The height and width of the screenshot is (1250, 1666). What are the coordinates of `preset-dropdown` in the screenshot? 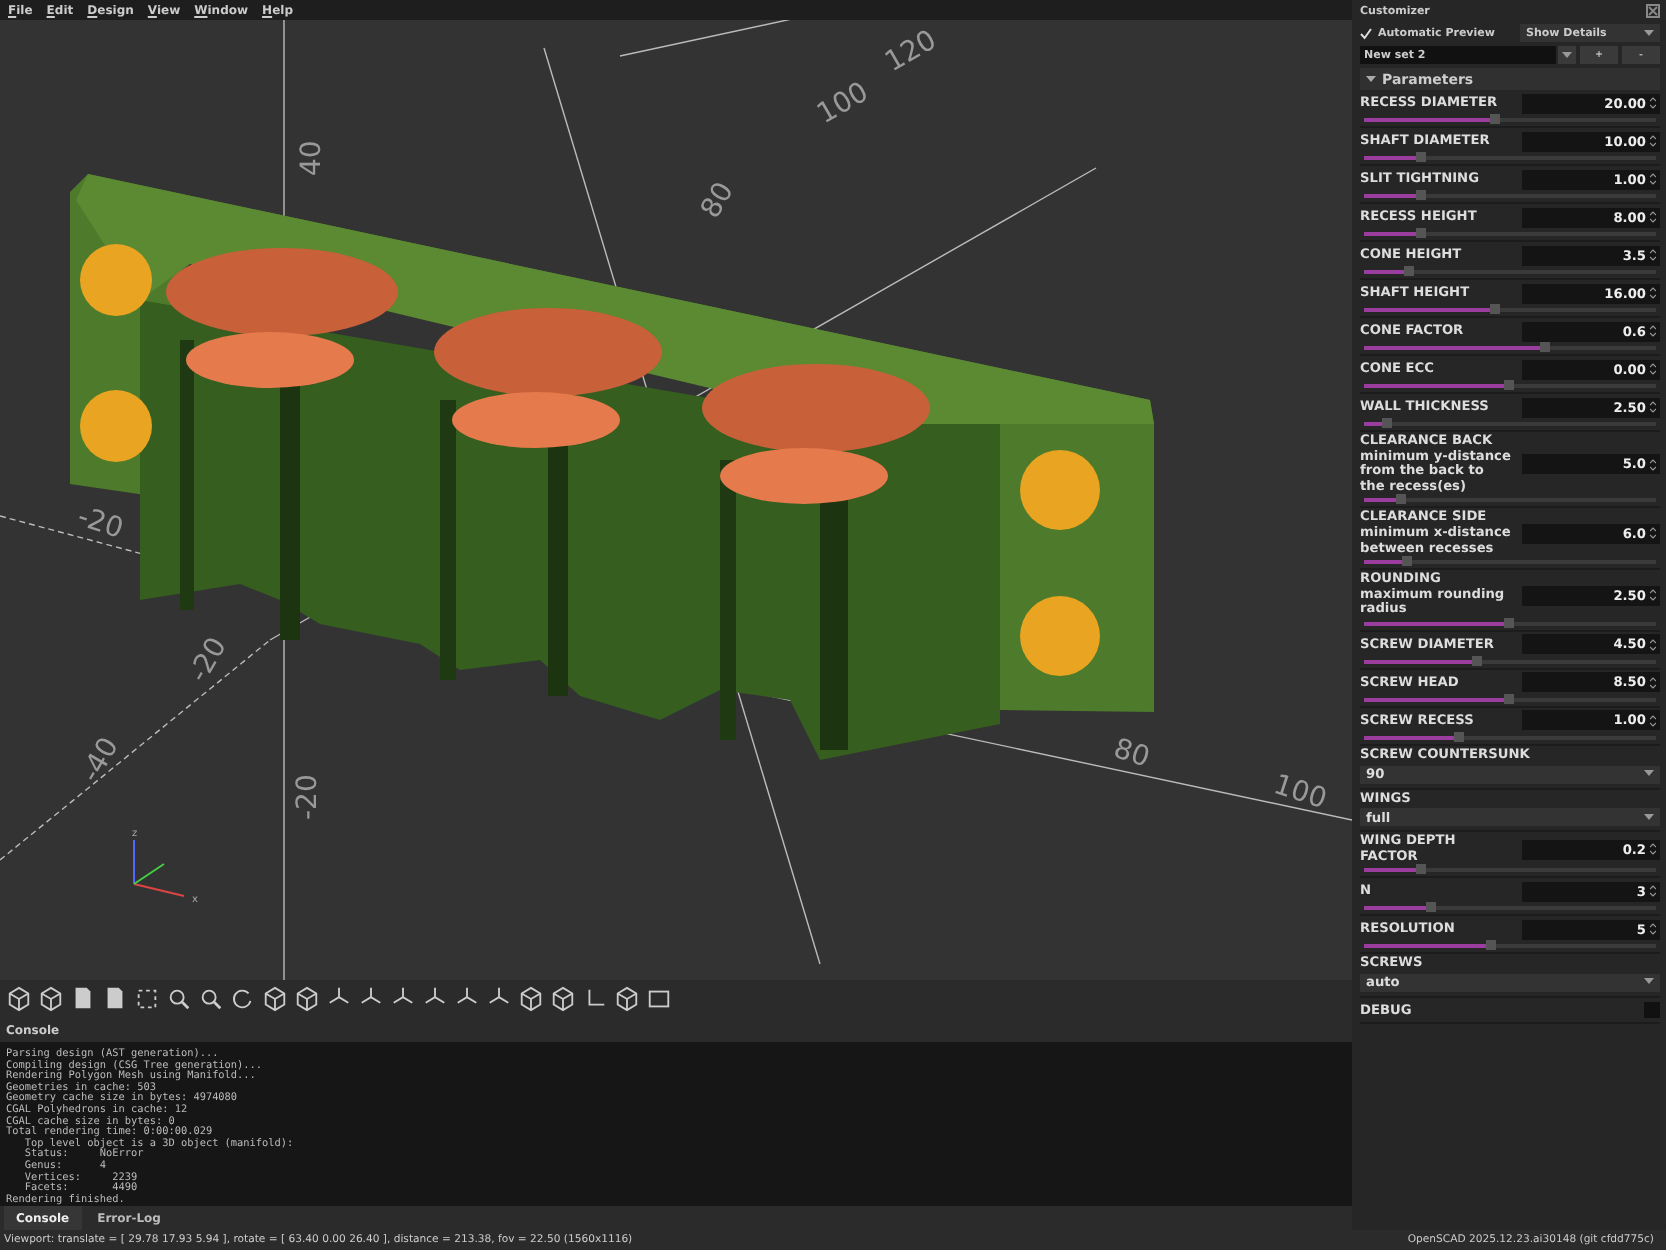 It's located at (1567, 55).